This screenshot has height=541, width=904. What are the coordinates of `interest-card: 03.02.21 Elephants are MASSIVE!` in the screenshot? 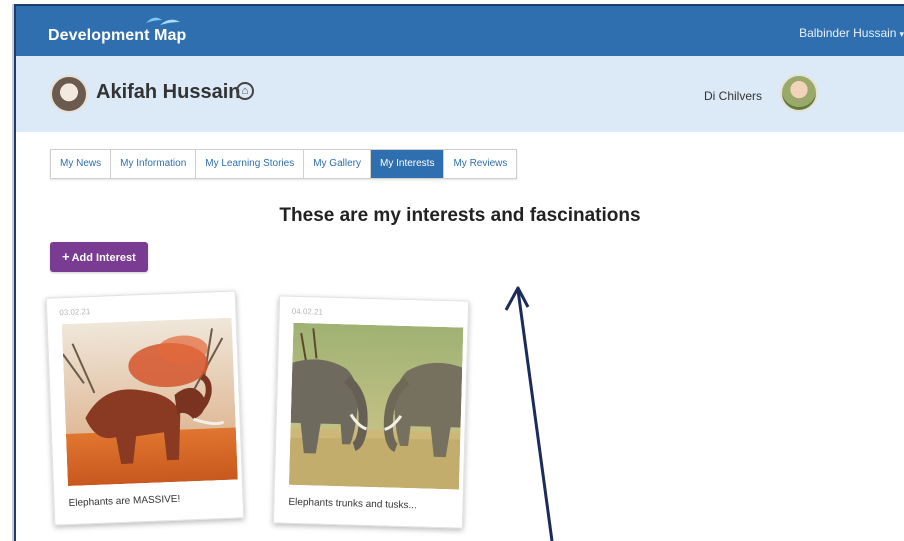 It's located at (145, 408).